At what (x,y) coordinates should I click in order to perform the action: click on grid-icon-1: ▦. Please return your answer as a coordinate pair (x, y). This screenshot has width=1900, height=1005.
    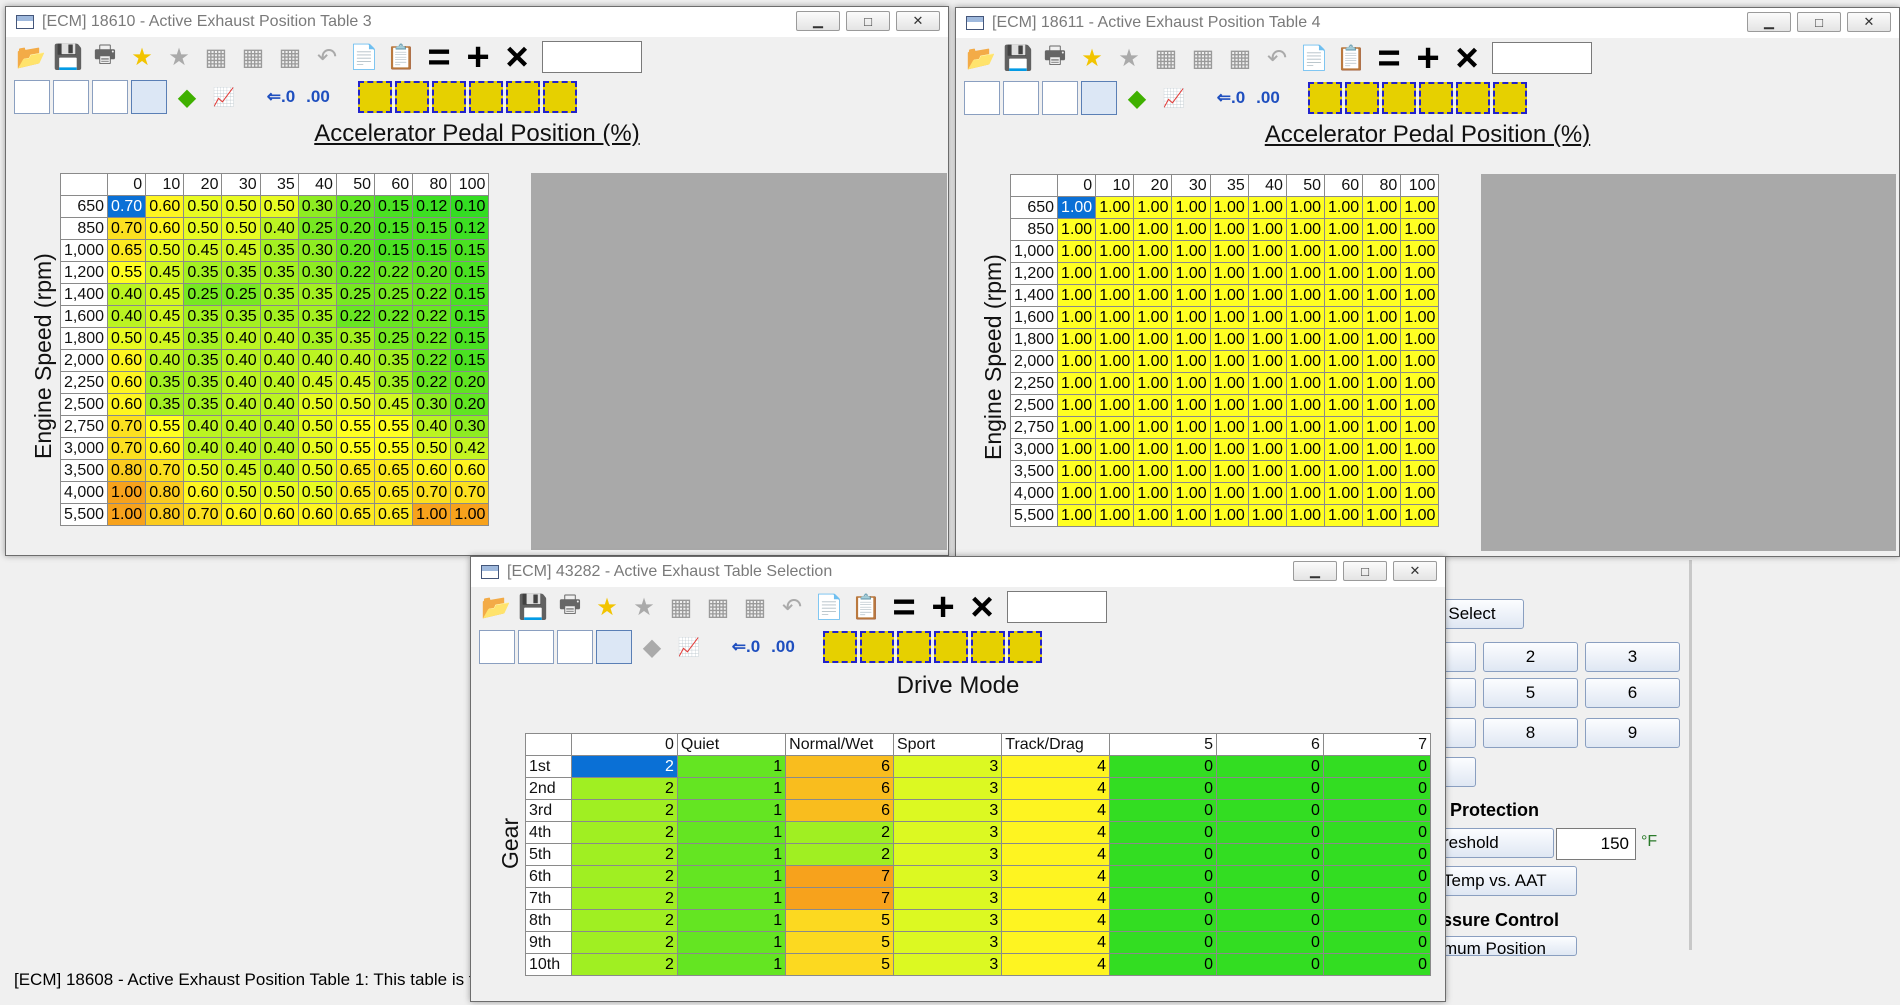
    Looking at the image, I should click on (216, 57).